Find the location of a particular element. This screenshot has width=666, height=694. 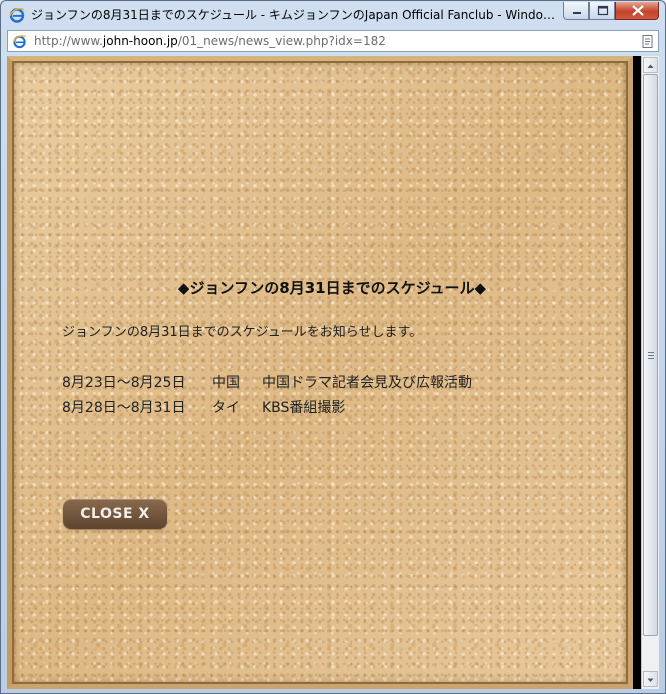

vertical-scrollbar is located at coordinates (650, 372).